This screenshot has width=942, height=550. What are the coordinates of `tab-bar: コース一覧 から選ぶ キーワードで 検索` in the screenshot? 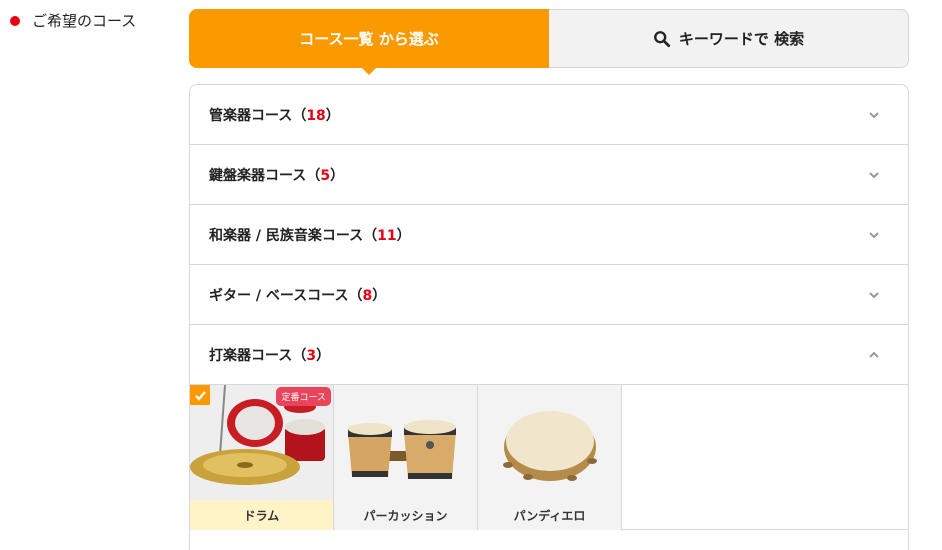 It's located at (549, 42).